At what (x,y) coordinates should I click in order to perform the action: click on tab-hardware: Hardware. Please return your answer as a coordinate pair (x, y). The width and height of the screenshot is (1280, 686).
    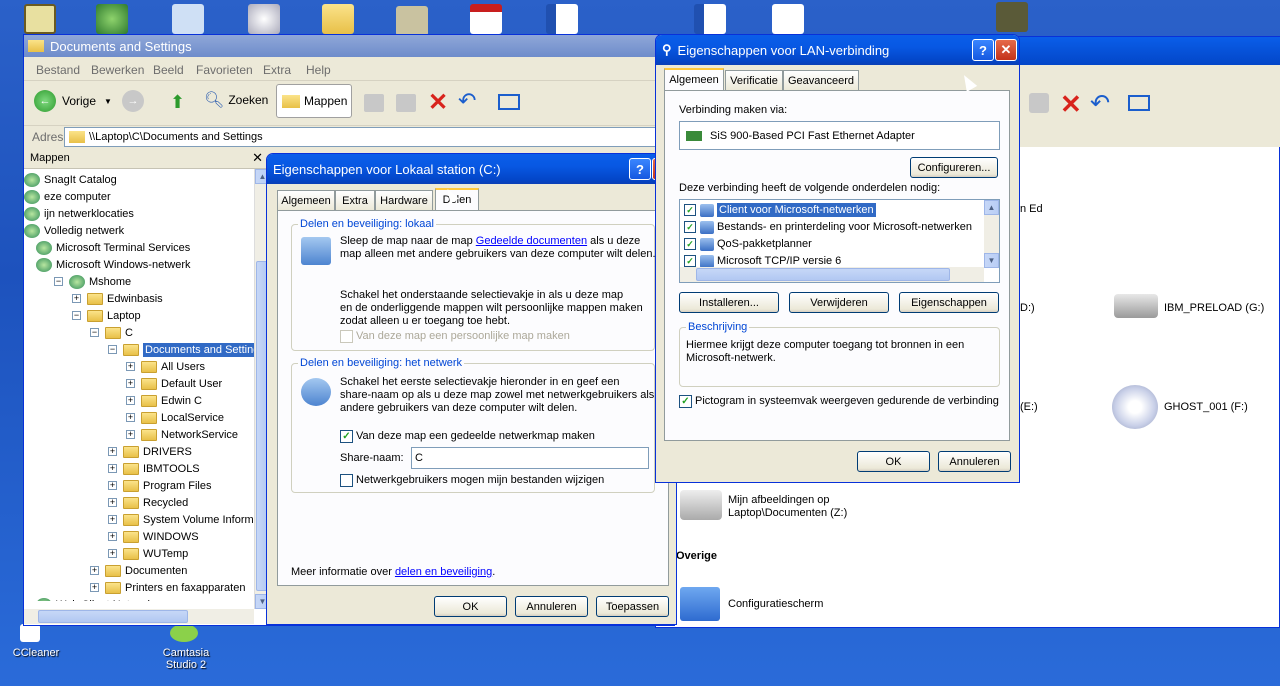
    Looking at the image, I should click on (404, 200).